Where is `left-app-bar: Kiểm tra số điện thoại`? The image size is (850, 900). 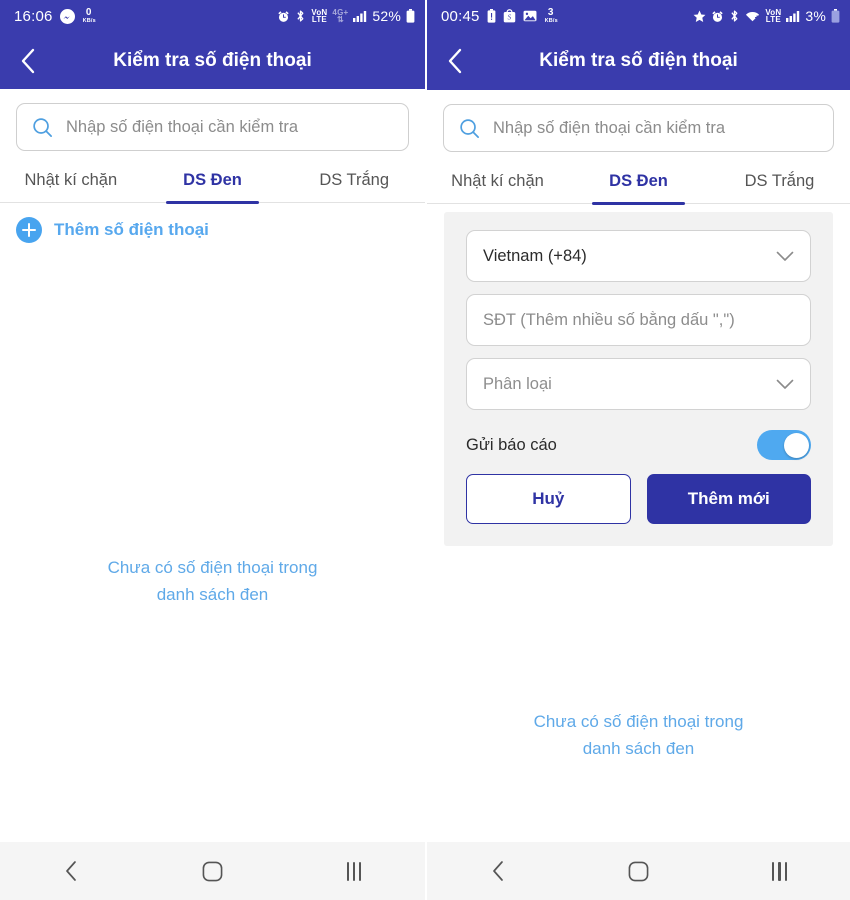
left-app-bar: Kiểm tra số điện thoại is located at coordinates (212, 60).